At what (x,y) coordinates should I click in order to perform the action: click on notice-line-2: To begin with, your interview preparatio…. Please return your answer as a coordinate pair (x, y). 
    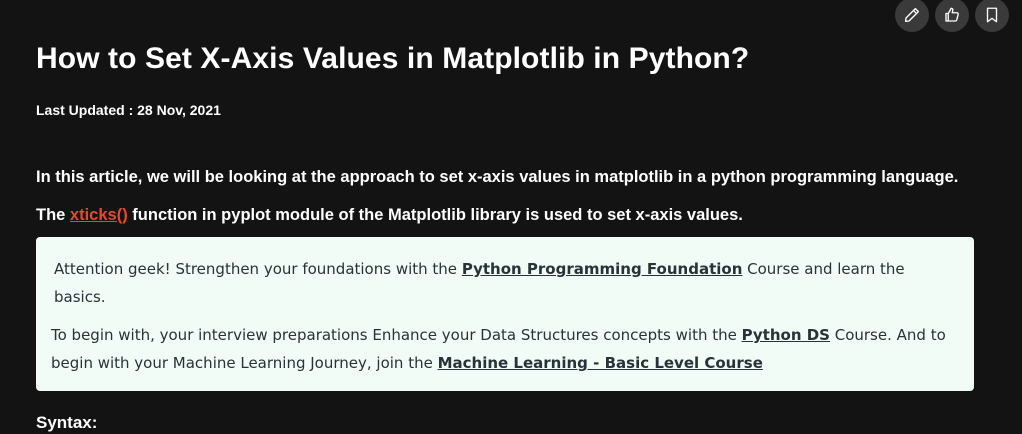
    Looking at the image, I should click on (505, 349).